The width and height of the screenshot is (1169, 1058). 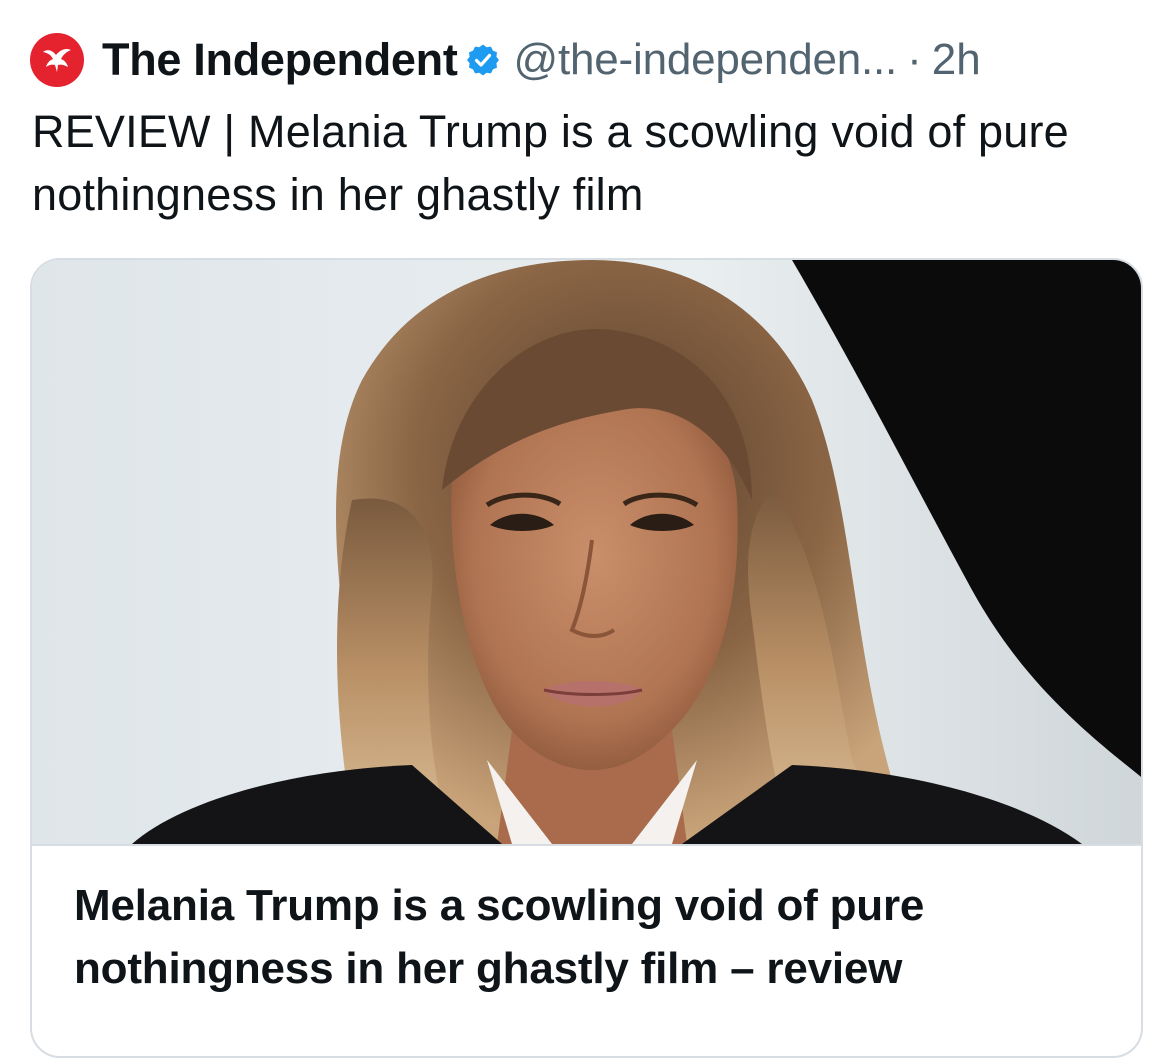 What do you see at coordinates (586, 845) in the screenshot?
I see `card-divider` at bounding box center [586, 845].